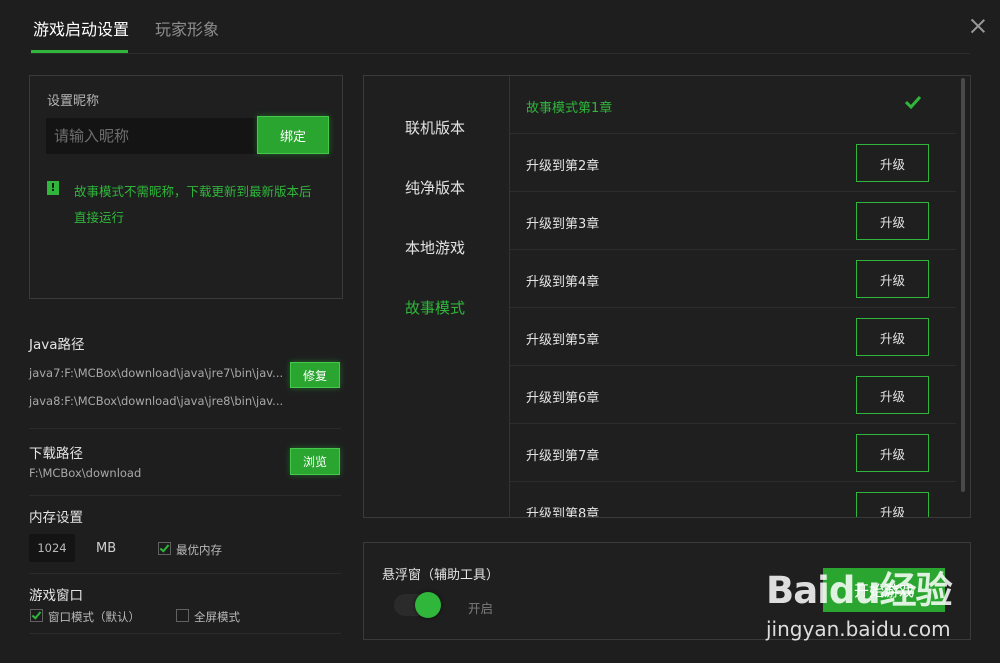 The width and height of the screenshot is (1000, 663). I want to click on java-path-title: Java路径, so click(57, 345).